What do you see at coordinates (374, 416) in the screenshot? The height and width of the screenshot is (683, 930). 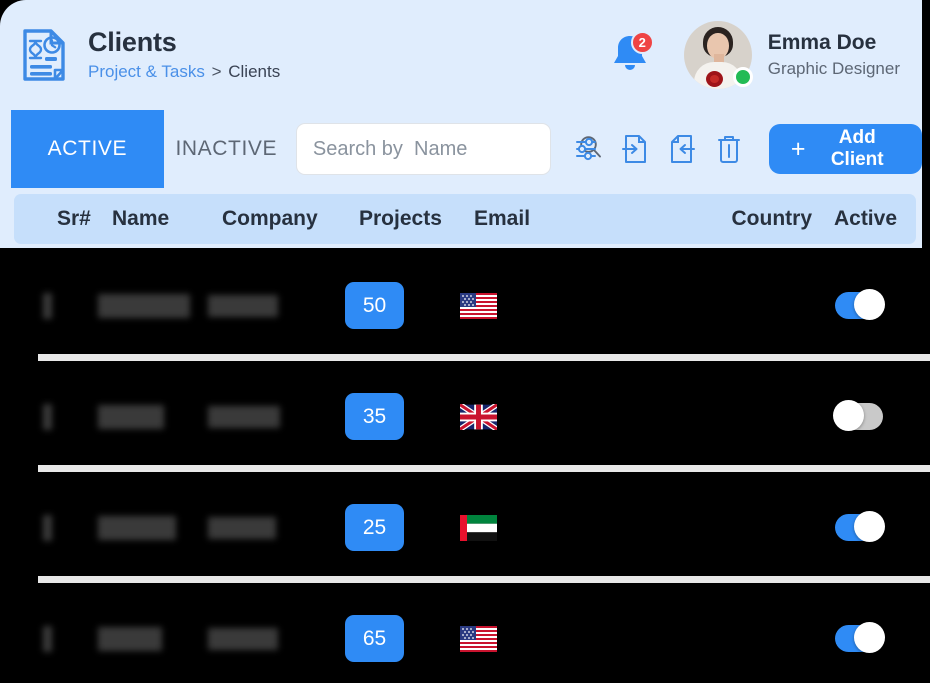 I see `projects-badge: 35` at bounding box center [374, 416].